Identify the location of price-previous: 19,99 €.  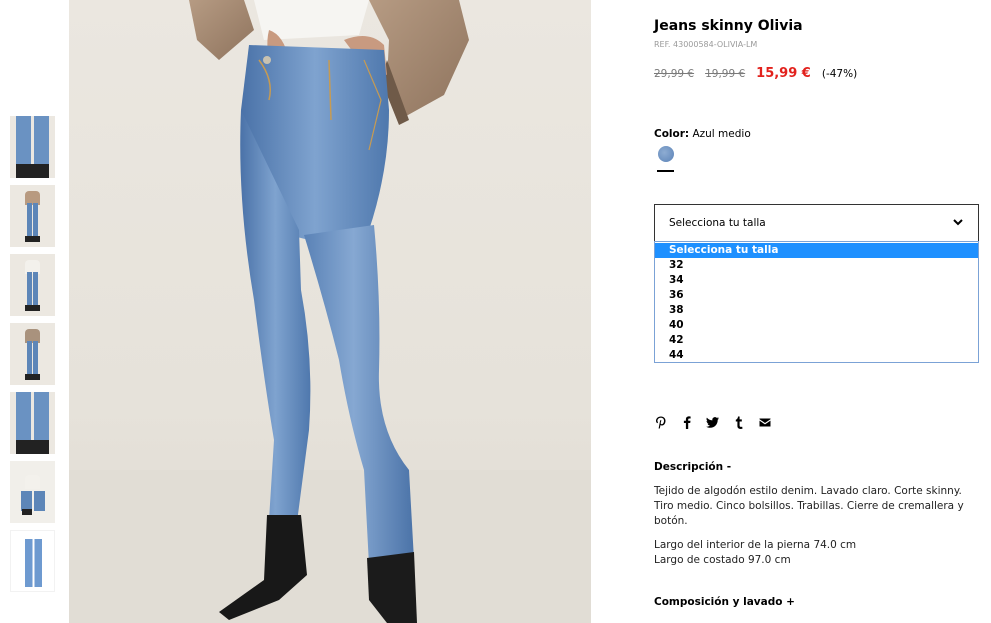
(725, 74).